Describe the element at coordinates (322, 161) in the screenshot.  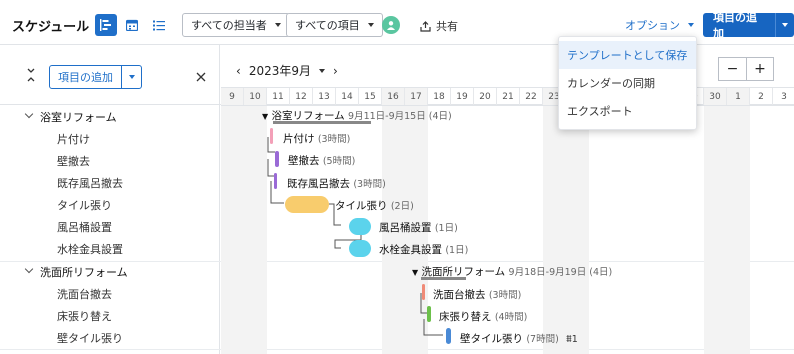
I see `task-bar-label: 壁撤去 (5時間)` at that location.